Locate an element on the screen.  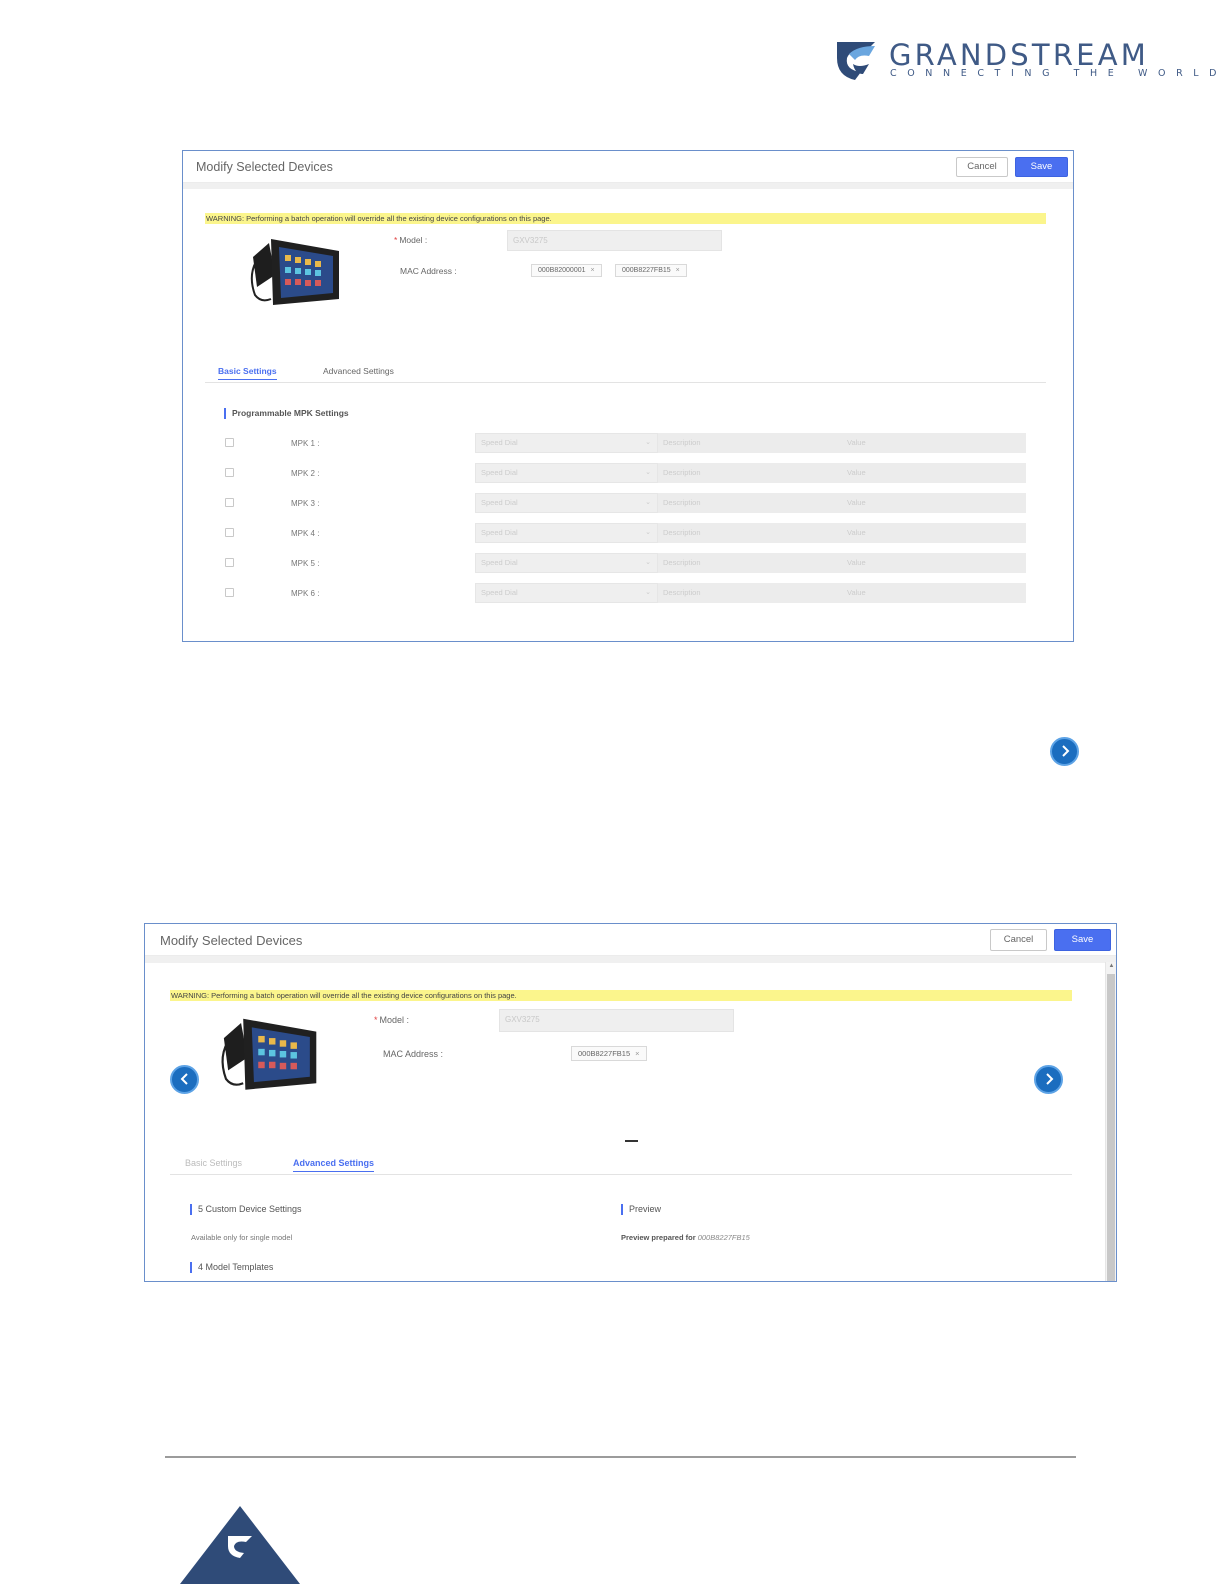
mpk-row: MPK 6 : Speed Dial ⌄ Description Value is located at coordinates (628, 593).